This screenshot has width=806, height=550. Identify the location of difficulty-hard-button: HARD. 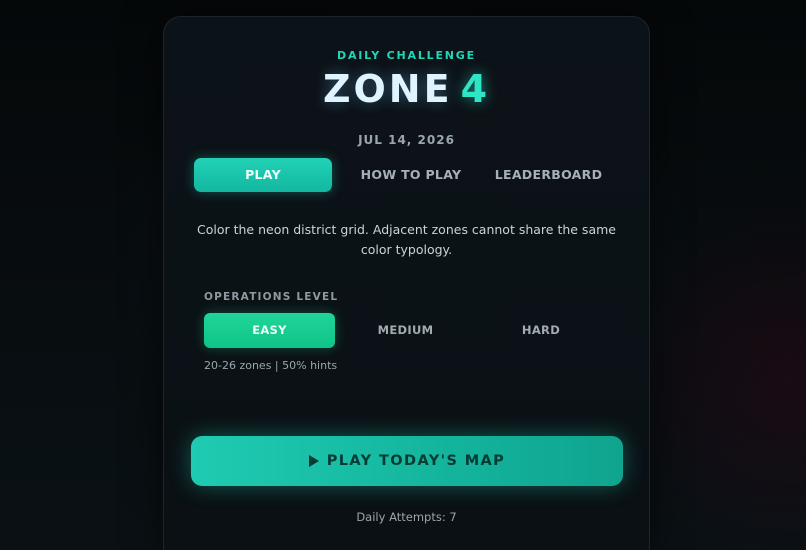
(541, 330).